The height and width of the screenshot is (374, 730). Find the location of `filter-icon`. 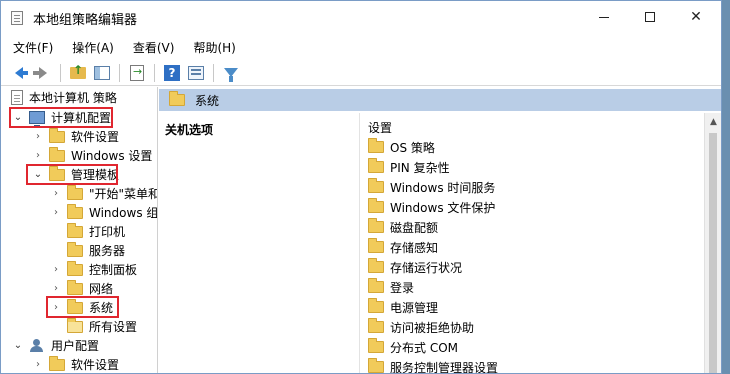

filter-icon is located at coordinates (231, 75).